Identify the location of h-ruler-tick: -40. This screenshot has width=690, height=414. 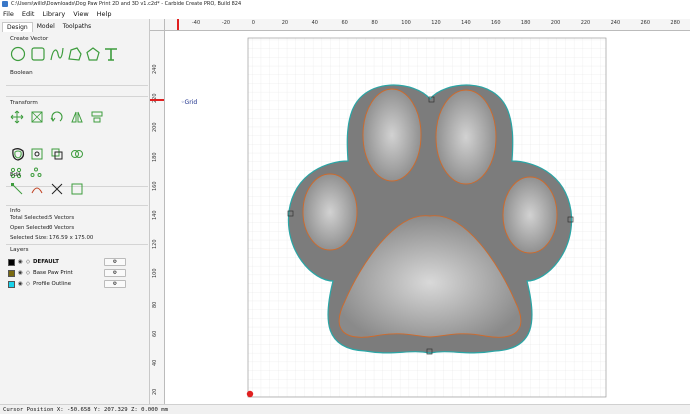
(196, 23).